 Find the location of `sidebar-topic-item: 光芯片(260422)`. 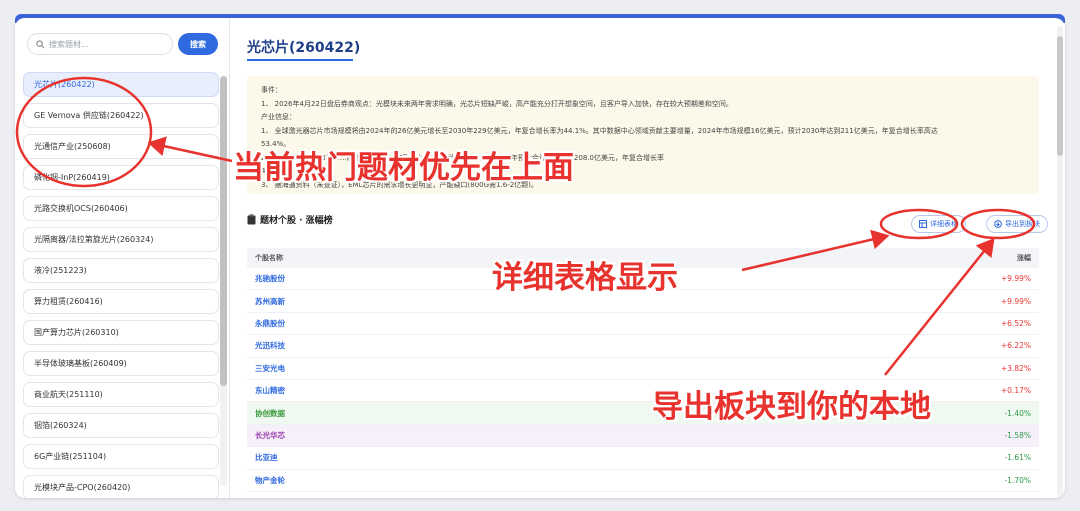

sidebar-topic-item: 光芯片(260422) is located at coordinates (121, 84).